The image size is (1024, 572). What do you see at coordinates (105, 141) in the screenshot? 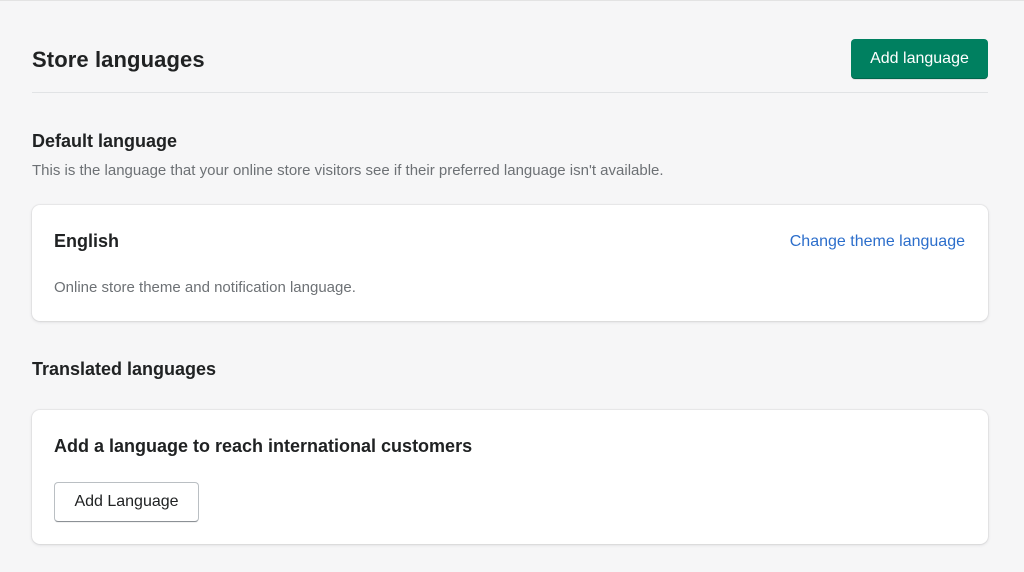
I see `default-language-heading: Default language` at bounding box center [105, 141].